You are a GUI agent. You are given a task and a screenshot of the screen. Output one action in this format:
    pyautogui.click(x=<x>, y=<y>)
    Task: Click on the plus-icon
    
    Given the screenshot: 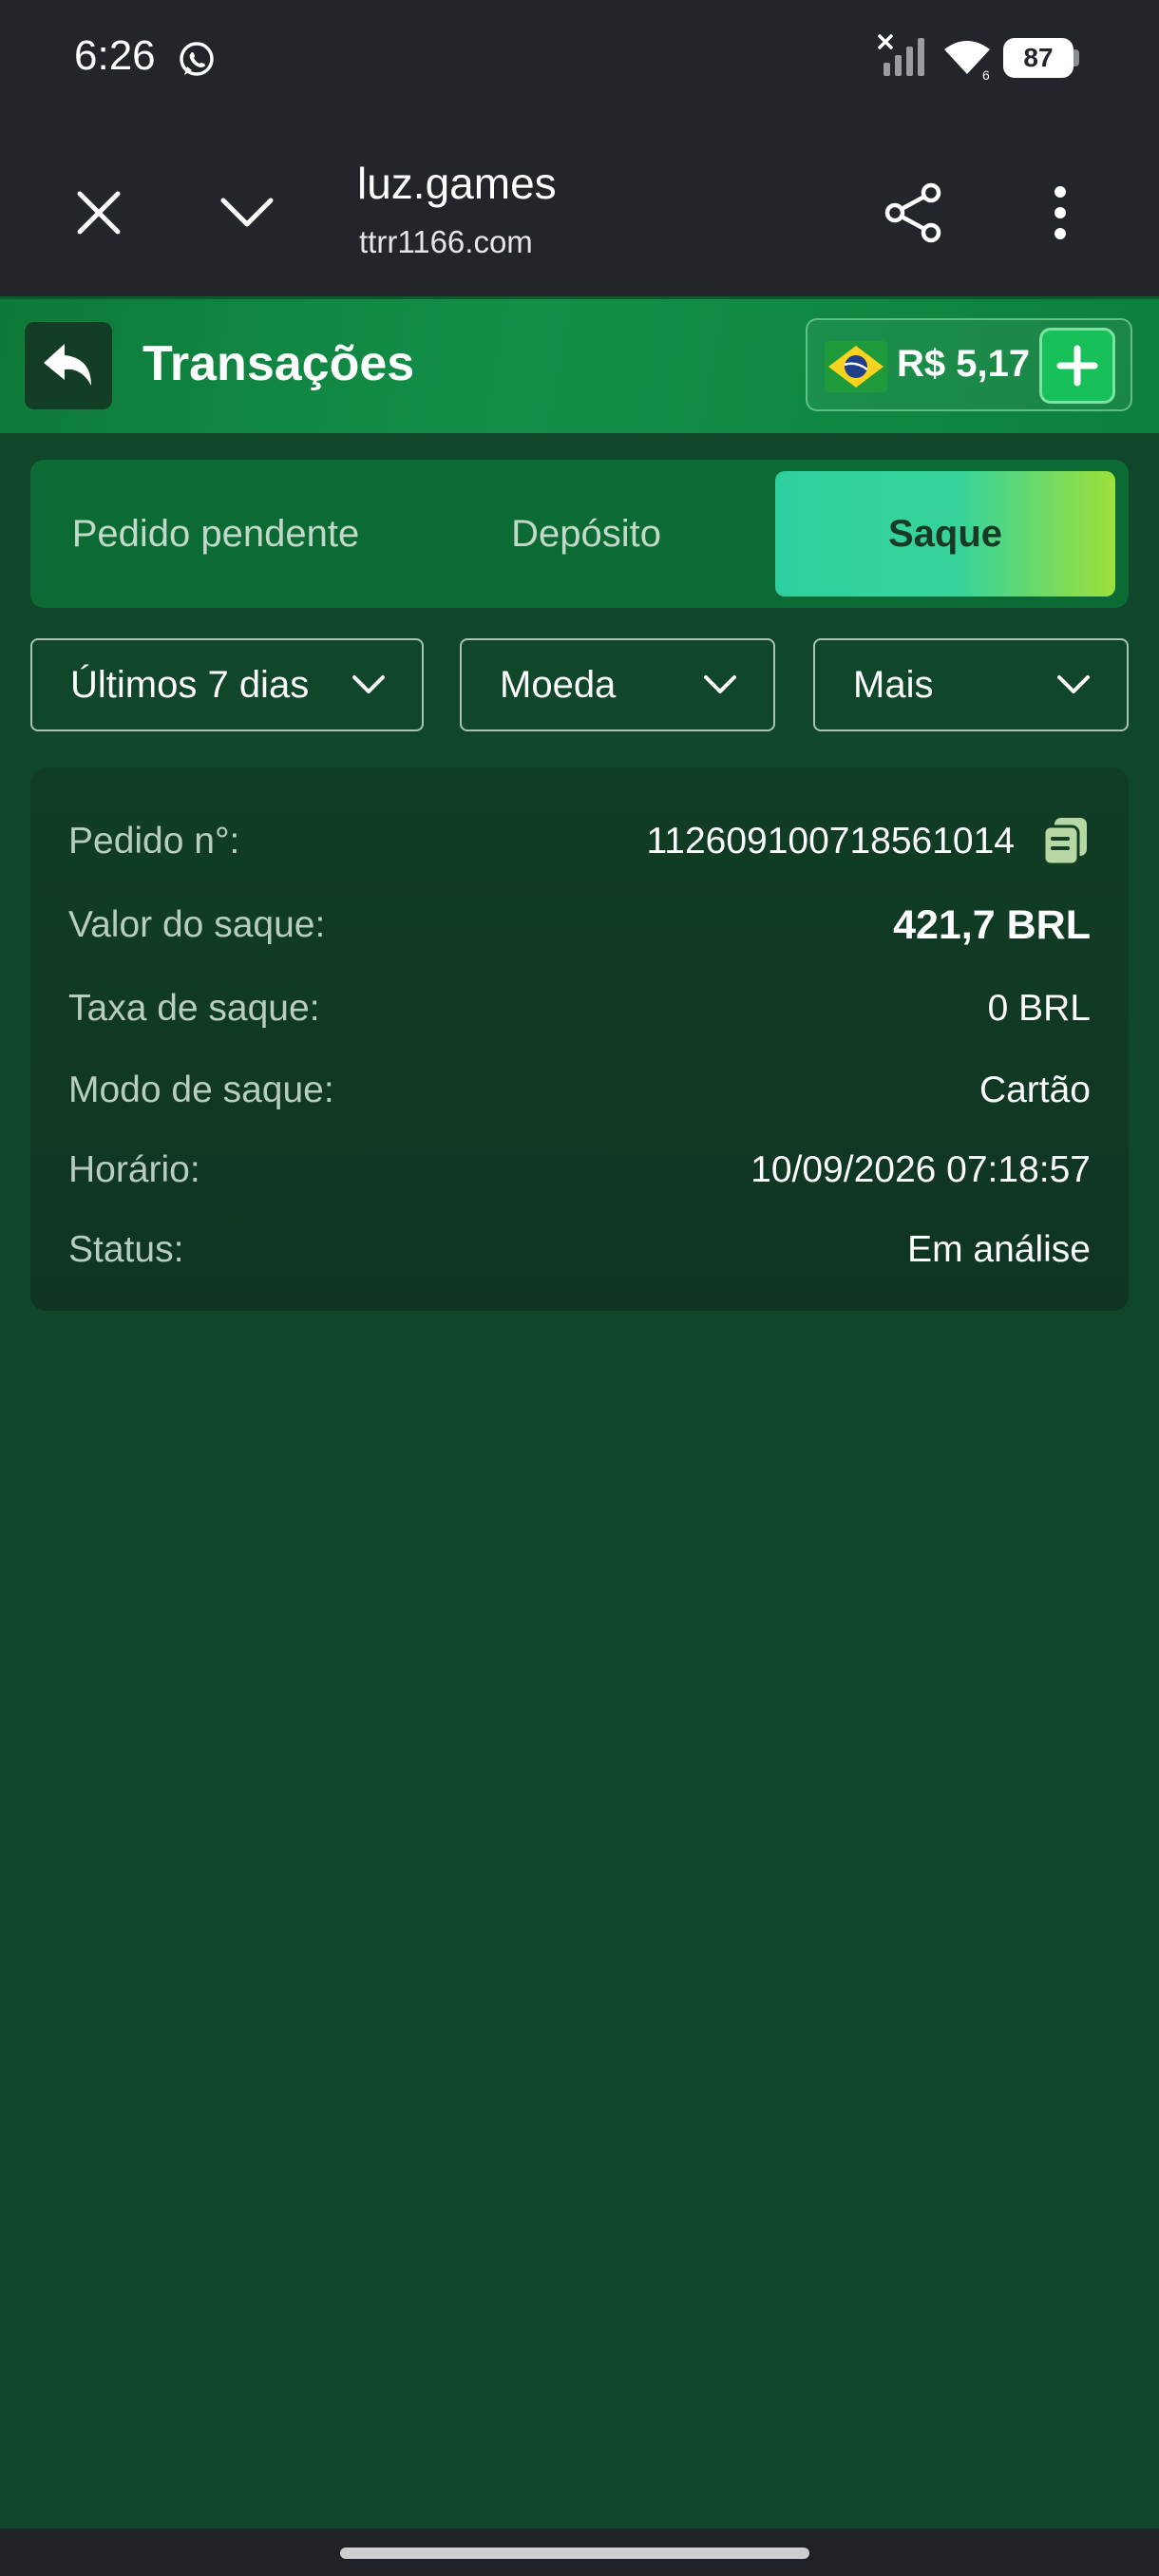 What is the action you would take?
    pyautogui.click(x=1077, y=366)
    